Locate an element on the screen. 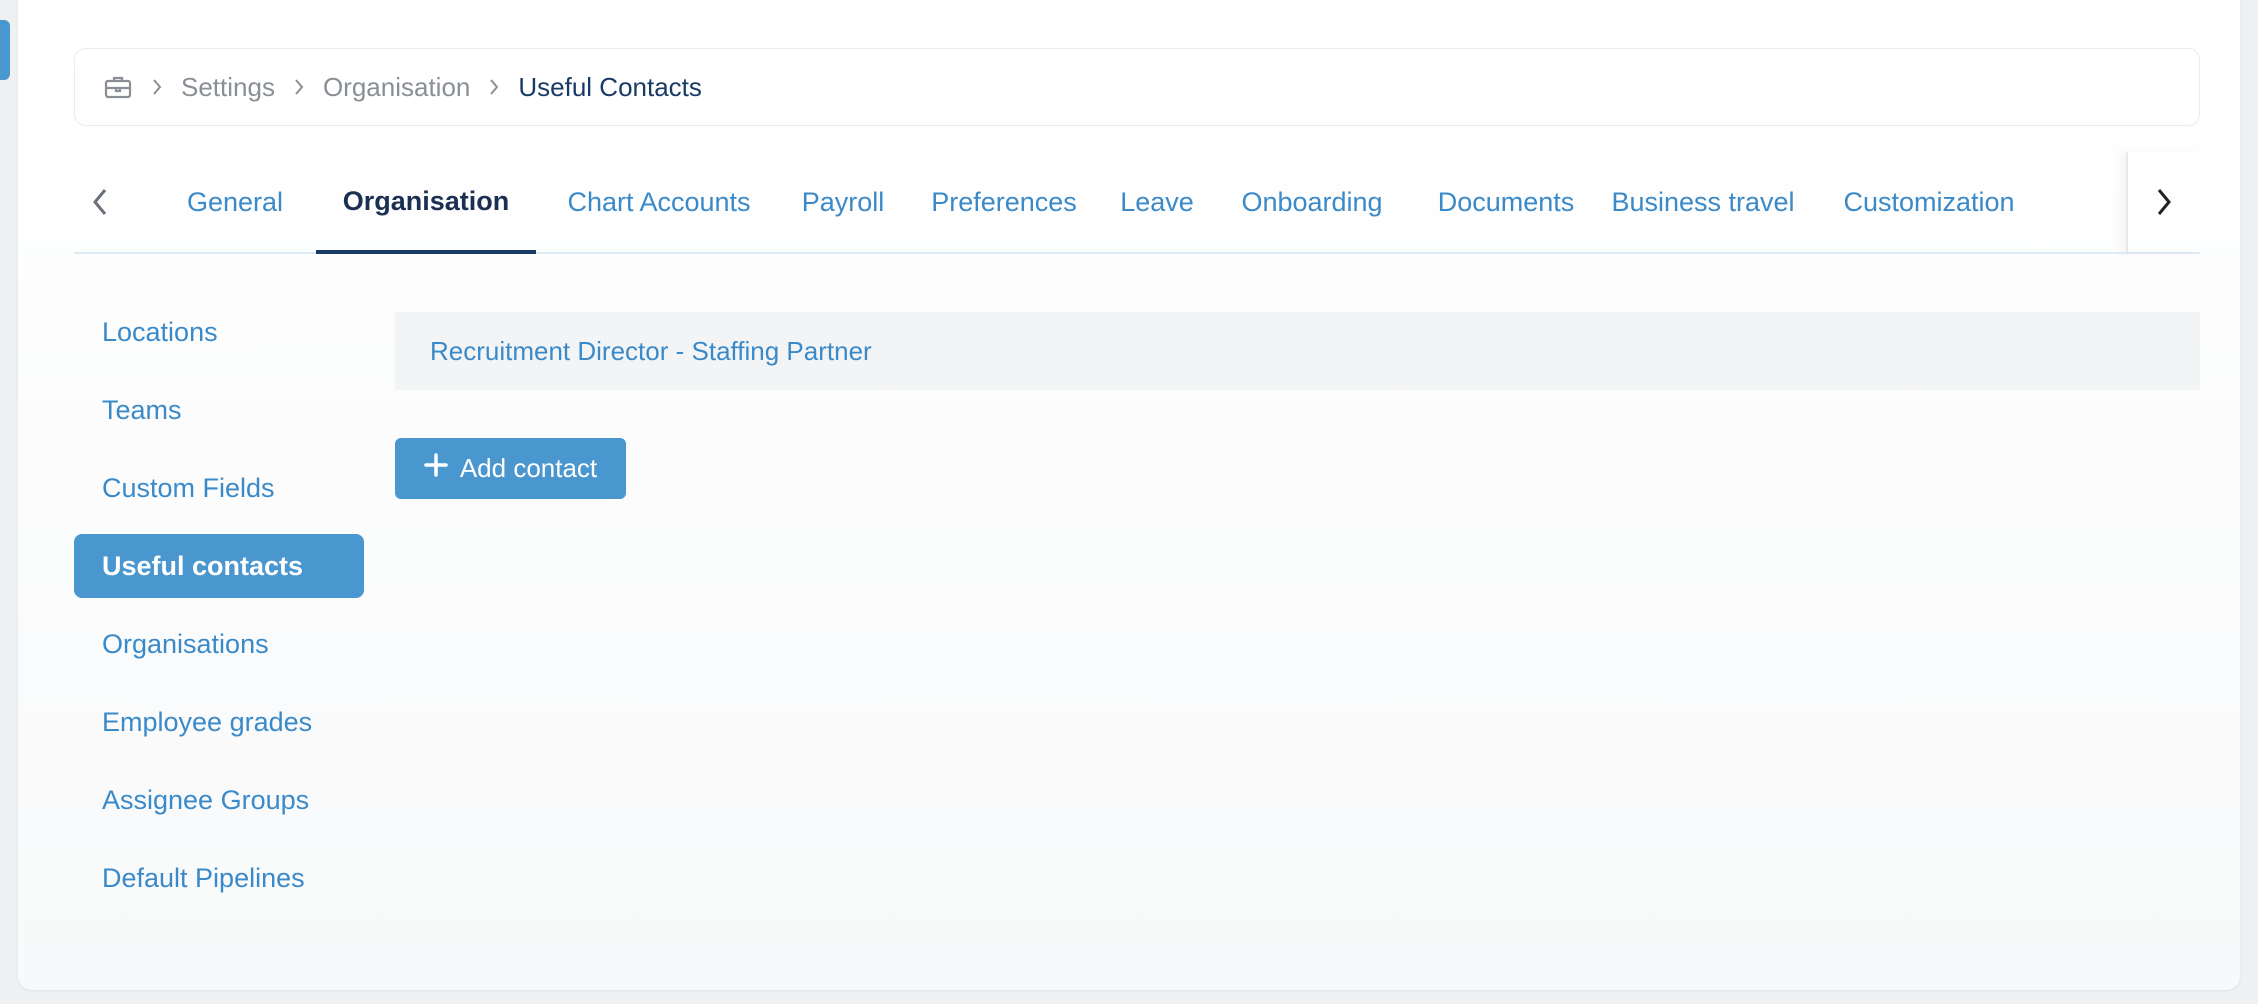 The width and height of the screenshot is (2258, 1004). sidebar-item-locations: Locations is located at coordinates (219, 332).